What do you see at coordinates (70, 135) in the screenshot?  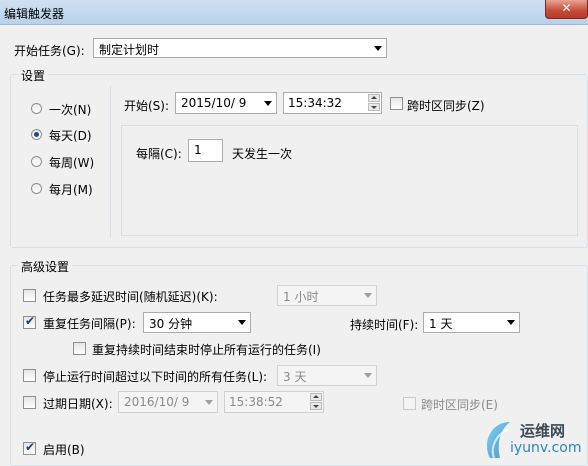 I see `radio-daily-label: 每天(D)` at bounding box center [70, 135].